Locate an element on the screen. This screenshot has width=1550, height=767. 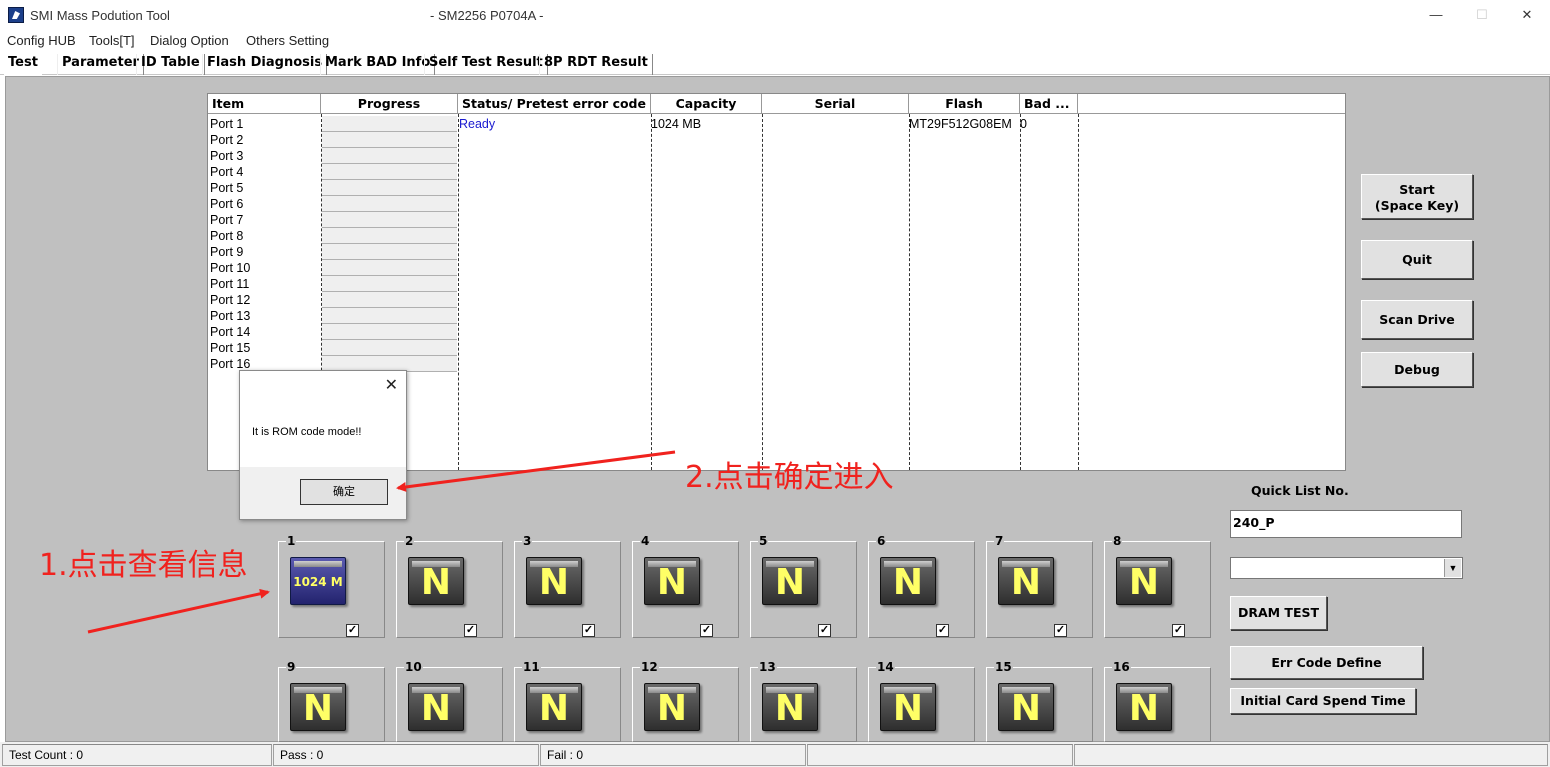
port-slot-3: 3 N ✓ is located at coordinates (567, 586).